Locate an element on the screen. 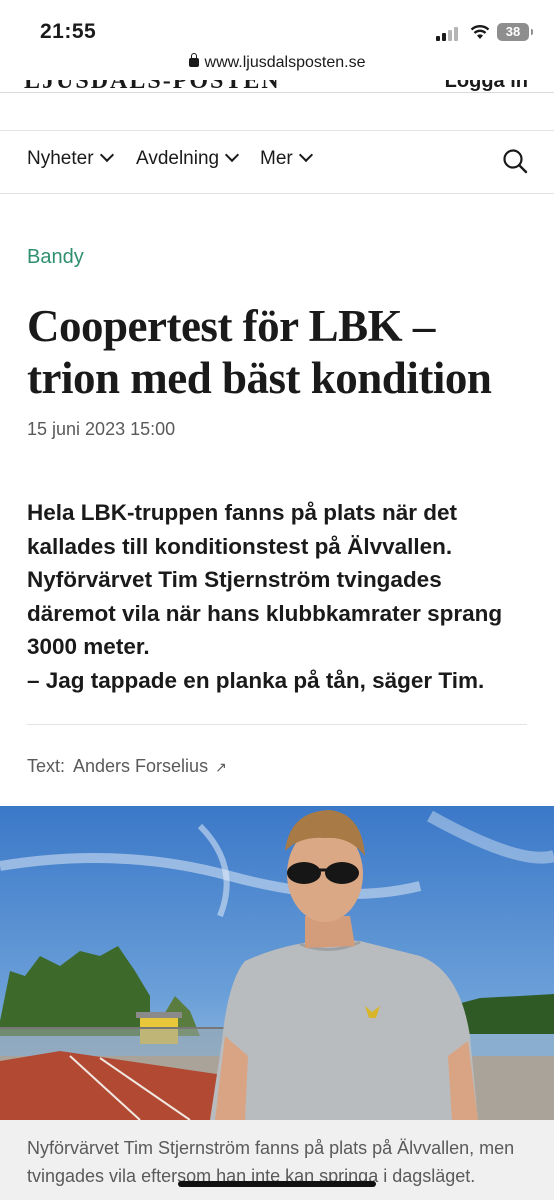 Image resolution: width=554 pixels, height=1200 pixels. main-nav: Nyheter Avdelning Mer is located at coordinates (277, 162).